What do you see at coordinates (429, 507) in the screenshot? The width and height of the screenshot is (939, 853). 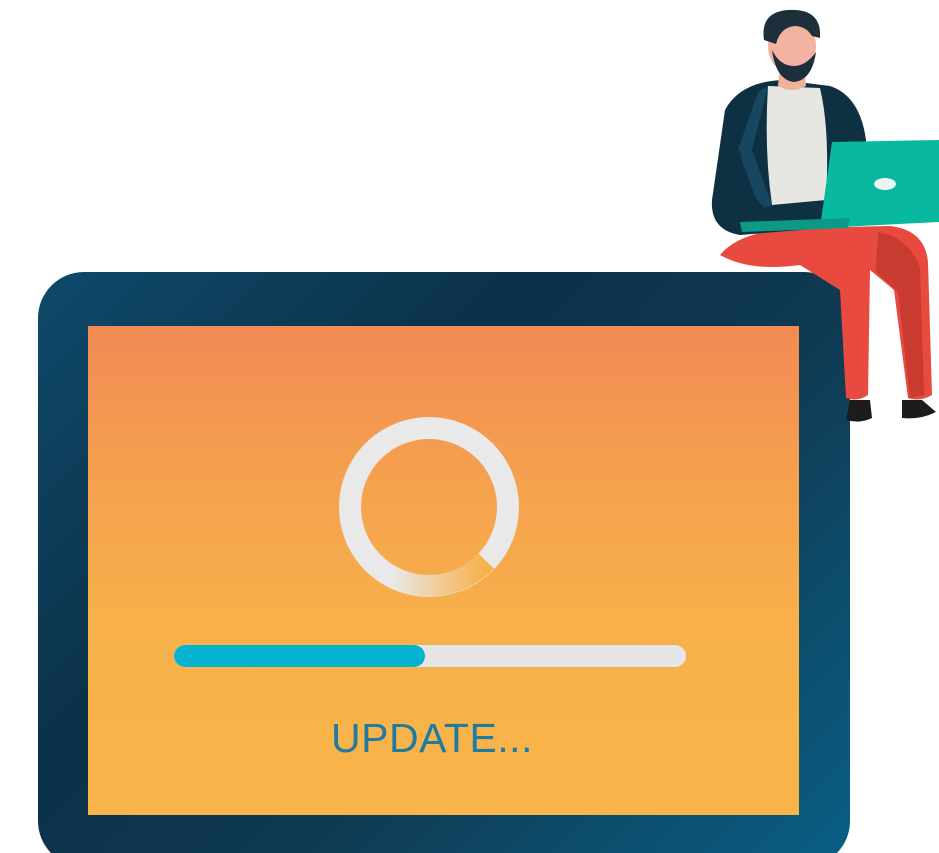 I see `loading-ring-icon` at bounding box center [429, 507].